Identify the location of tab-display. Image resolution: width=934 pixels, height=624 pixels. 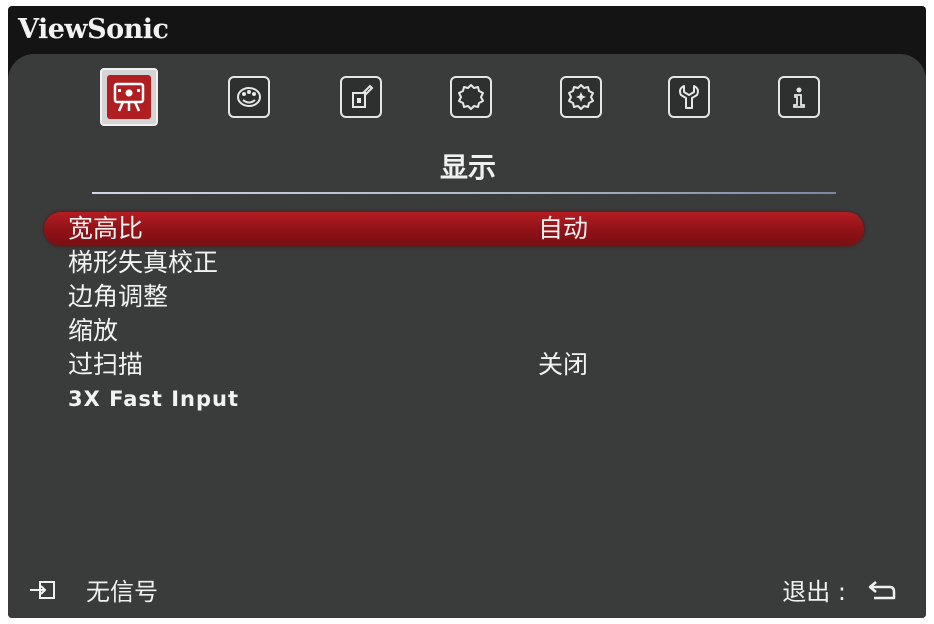
(129, 97).